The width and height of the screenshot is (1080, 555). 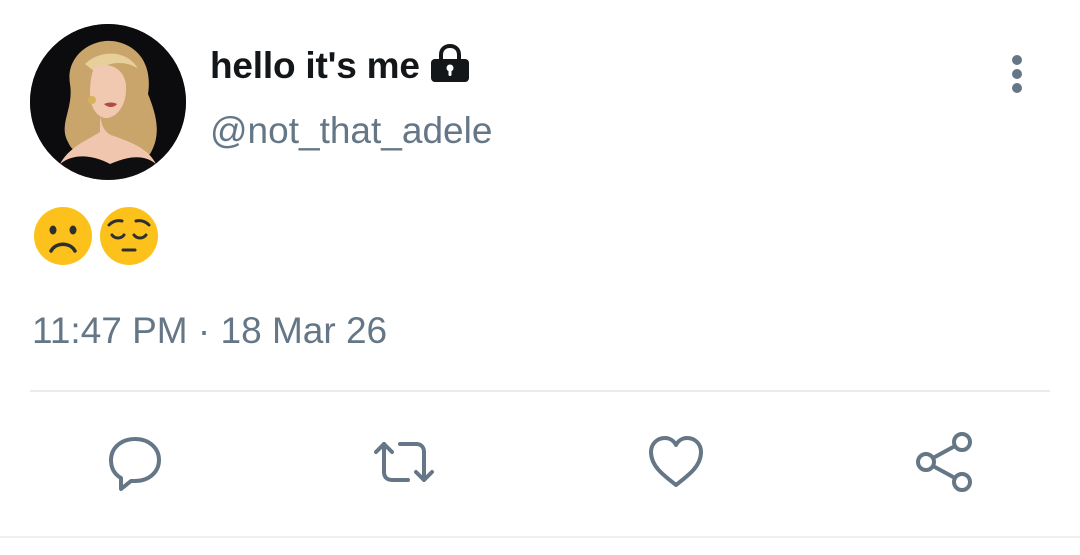 I want to click on retweet-icon, so click(x=404, y=462).